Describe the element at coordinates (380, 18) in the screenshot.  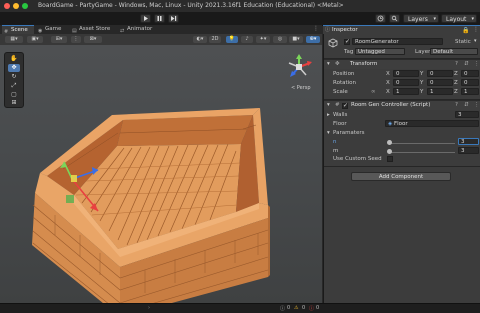
I see `history-button` at that location.